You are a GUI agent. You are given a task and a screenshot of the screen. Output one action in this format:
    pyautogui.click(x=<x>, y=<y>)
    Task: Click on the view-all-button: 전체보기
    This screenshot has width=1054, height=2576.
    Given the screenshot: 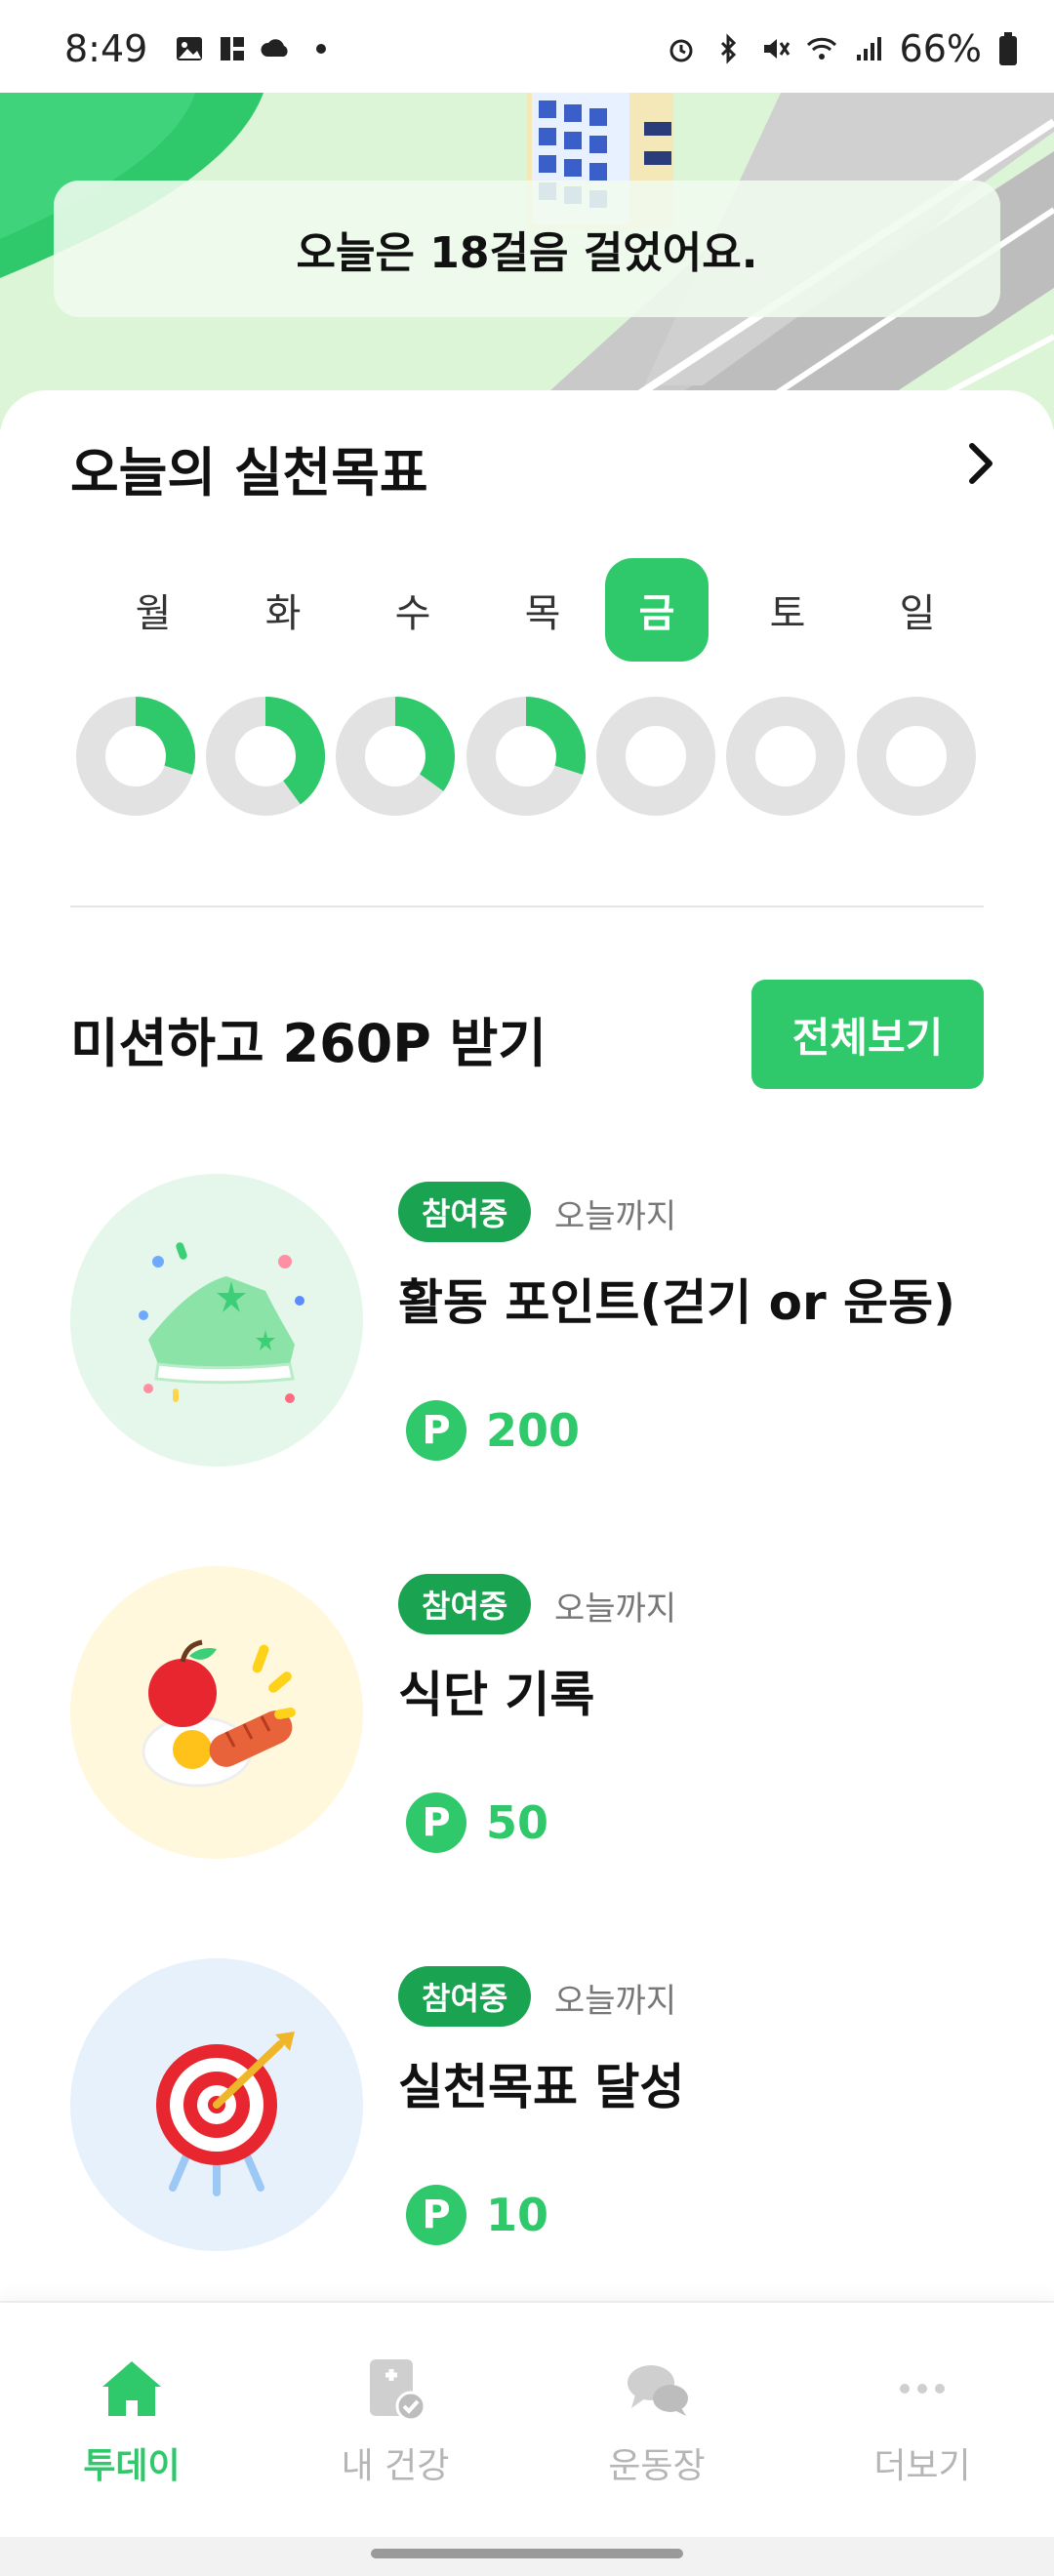 What is the action you would take?
    pyautogui.click(x=867, y=1034)
    